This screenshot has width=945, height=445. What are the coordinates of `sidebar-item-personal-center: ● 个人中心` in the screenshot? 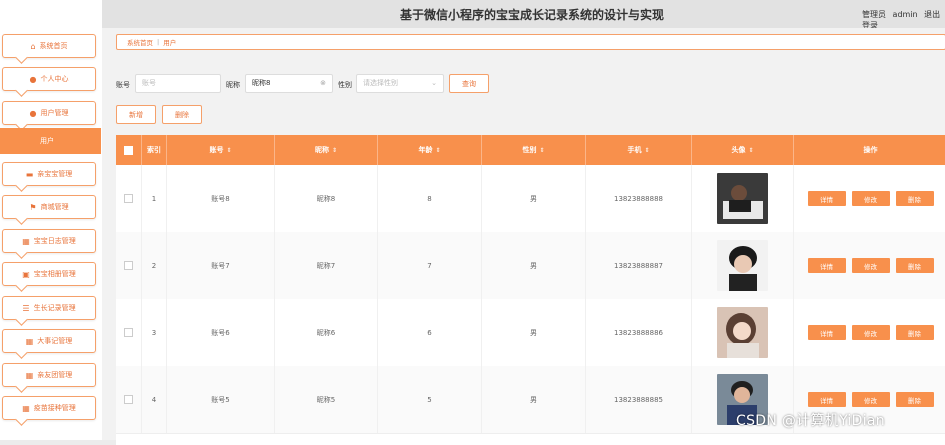 It's located at (49, 79).